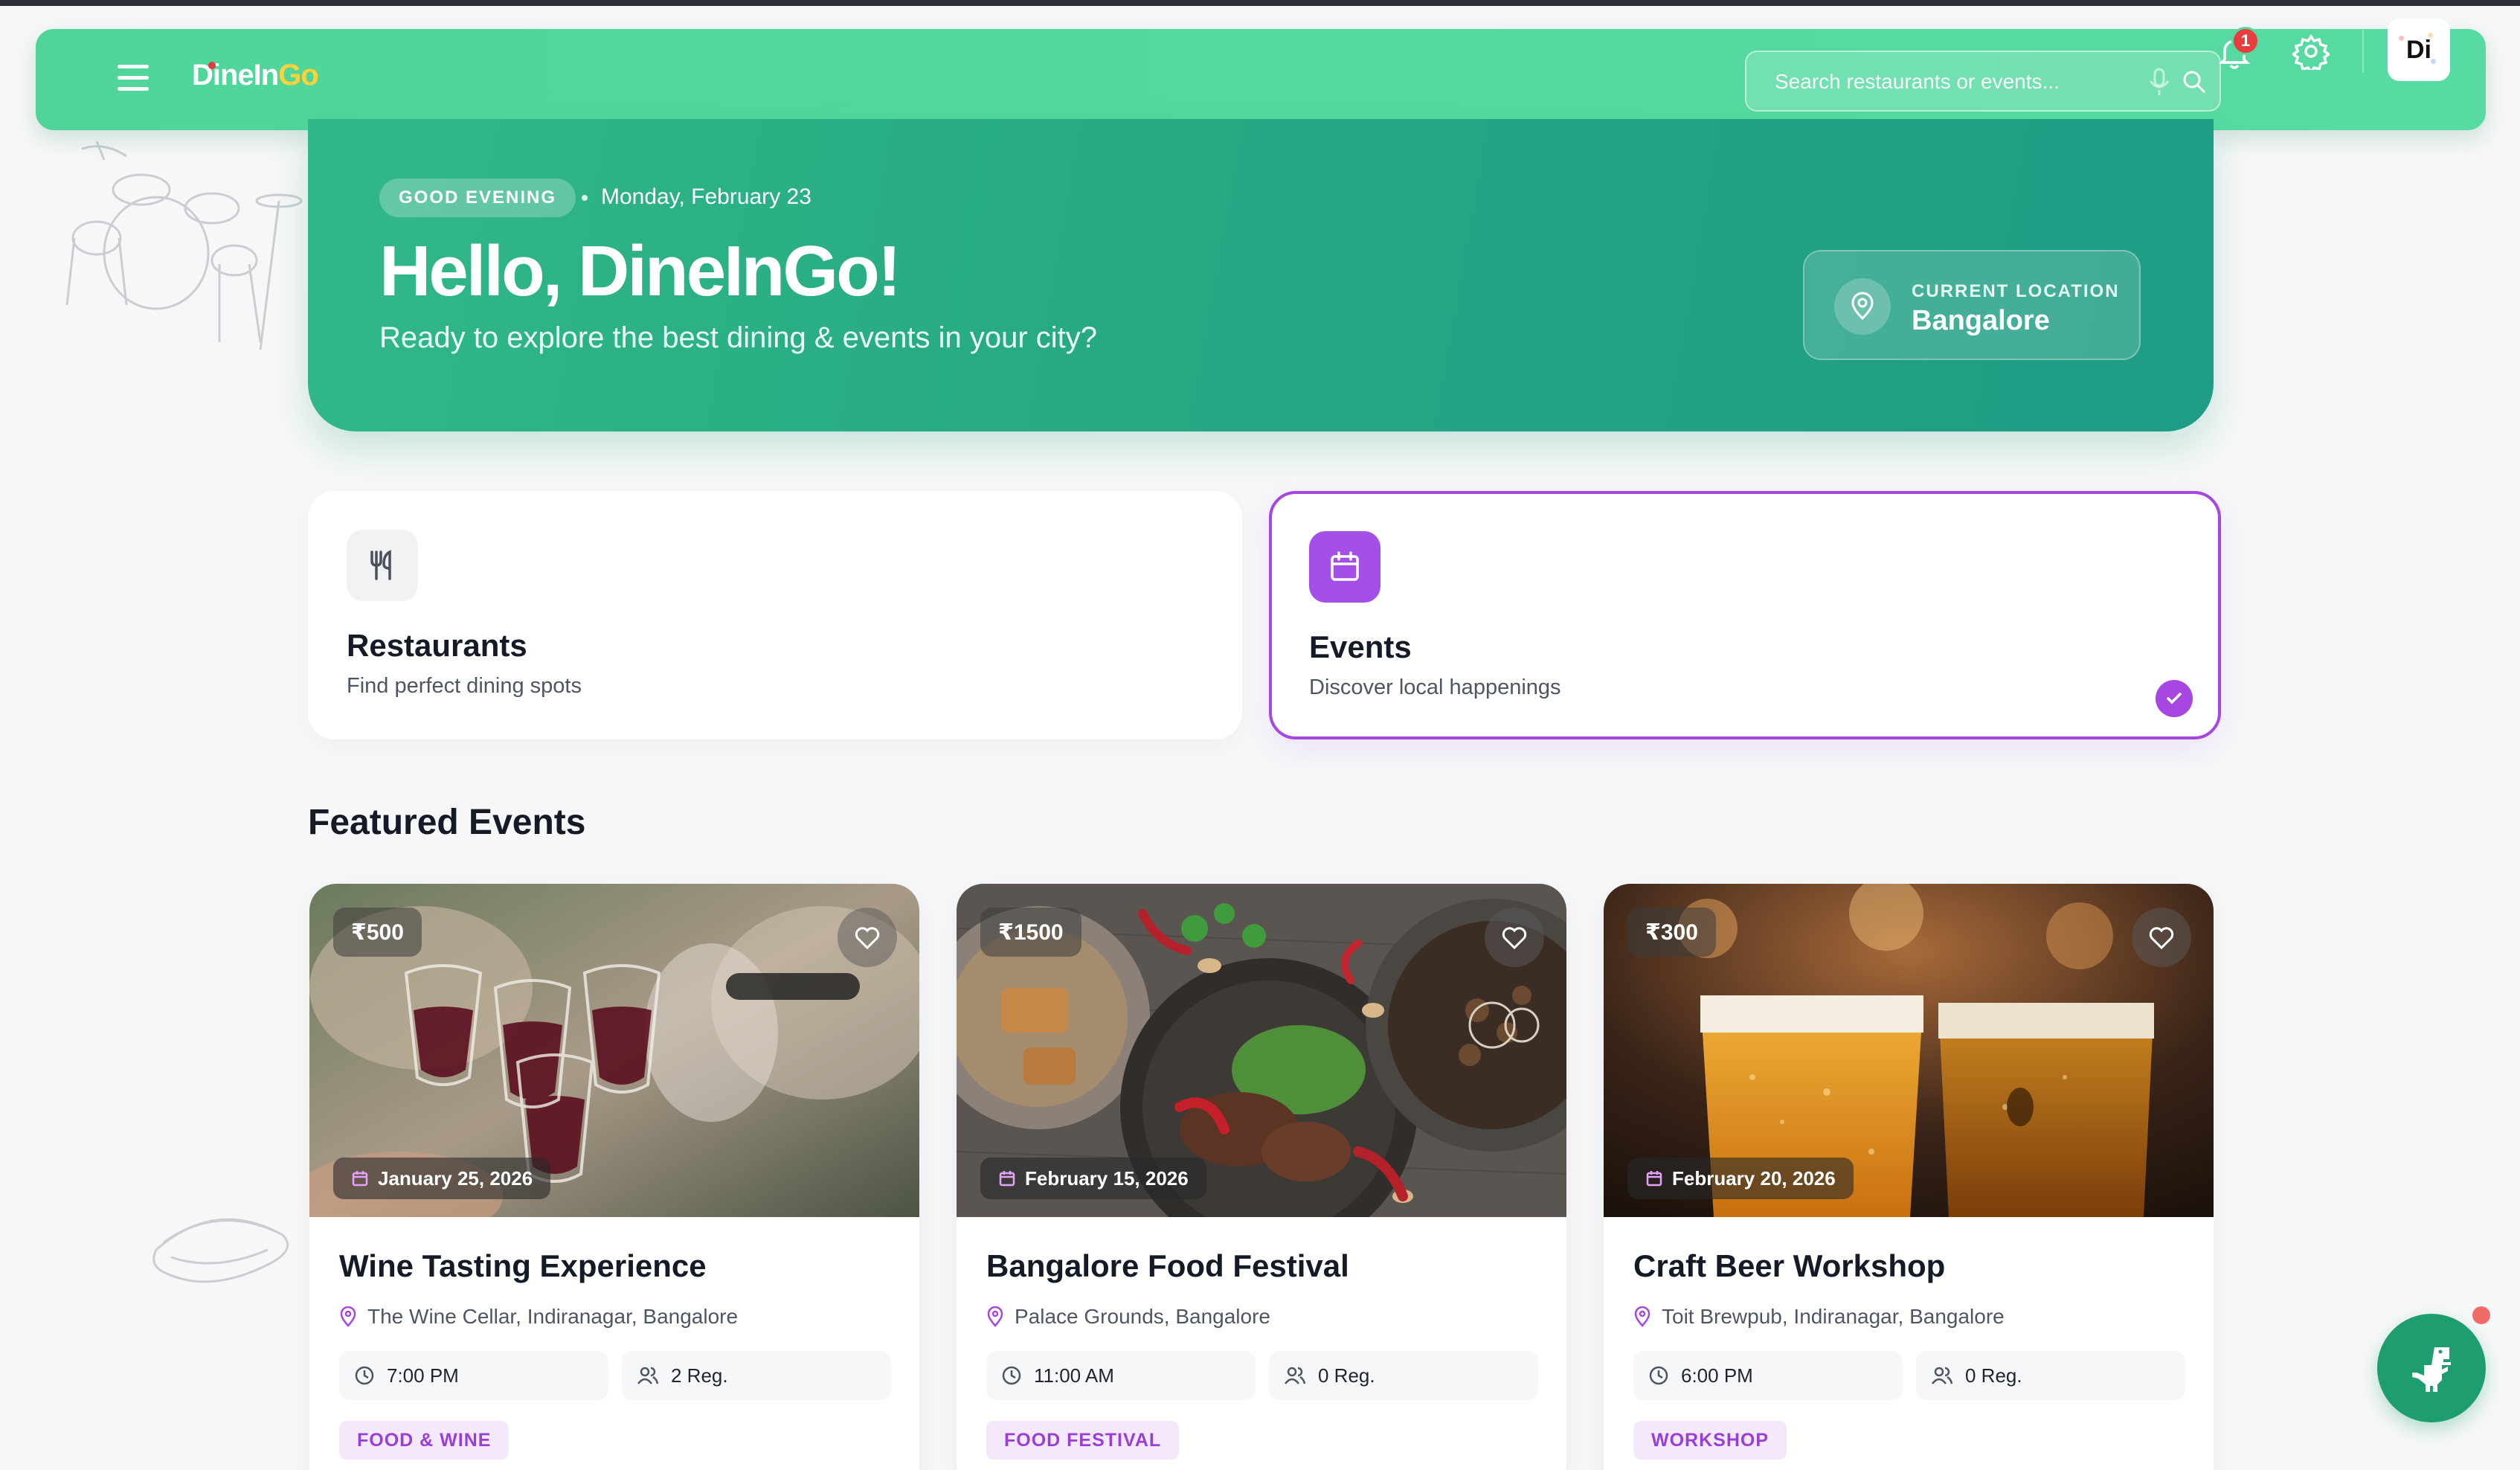  I want to click on event-location-text: The Wine Cellar, Indiranagar, Bangalore, so click(553, 1316).